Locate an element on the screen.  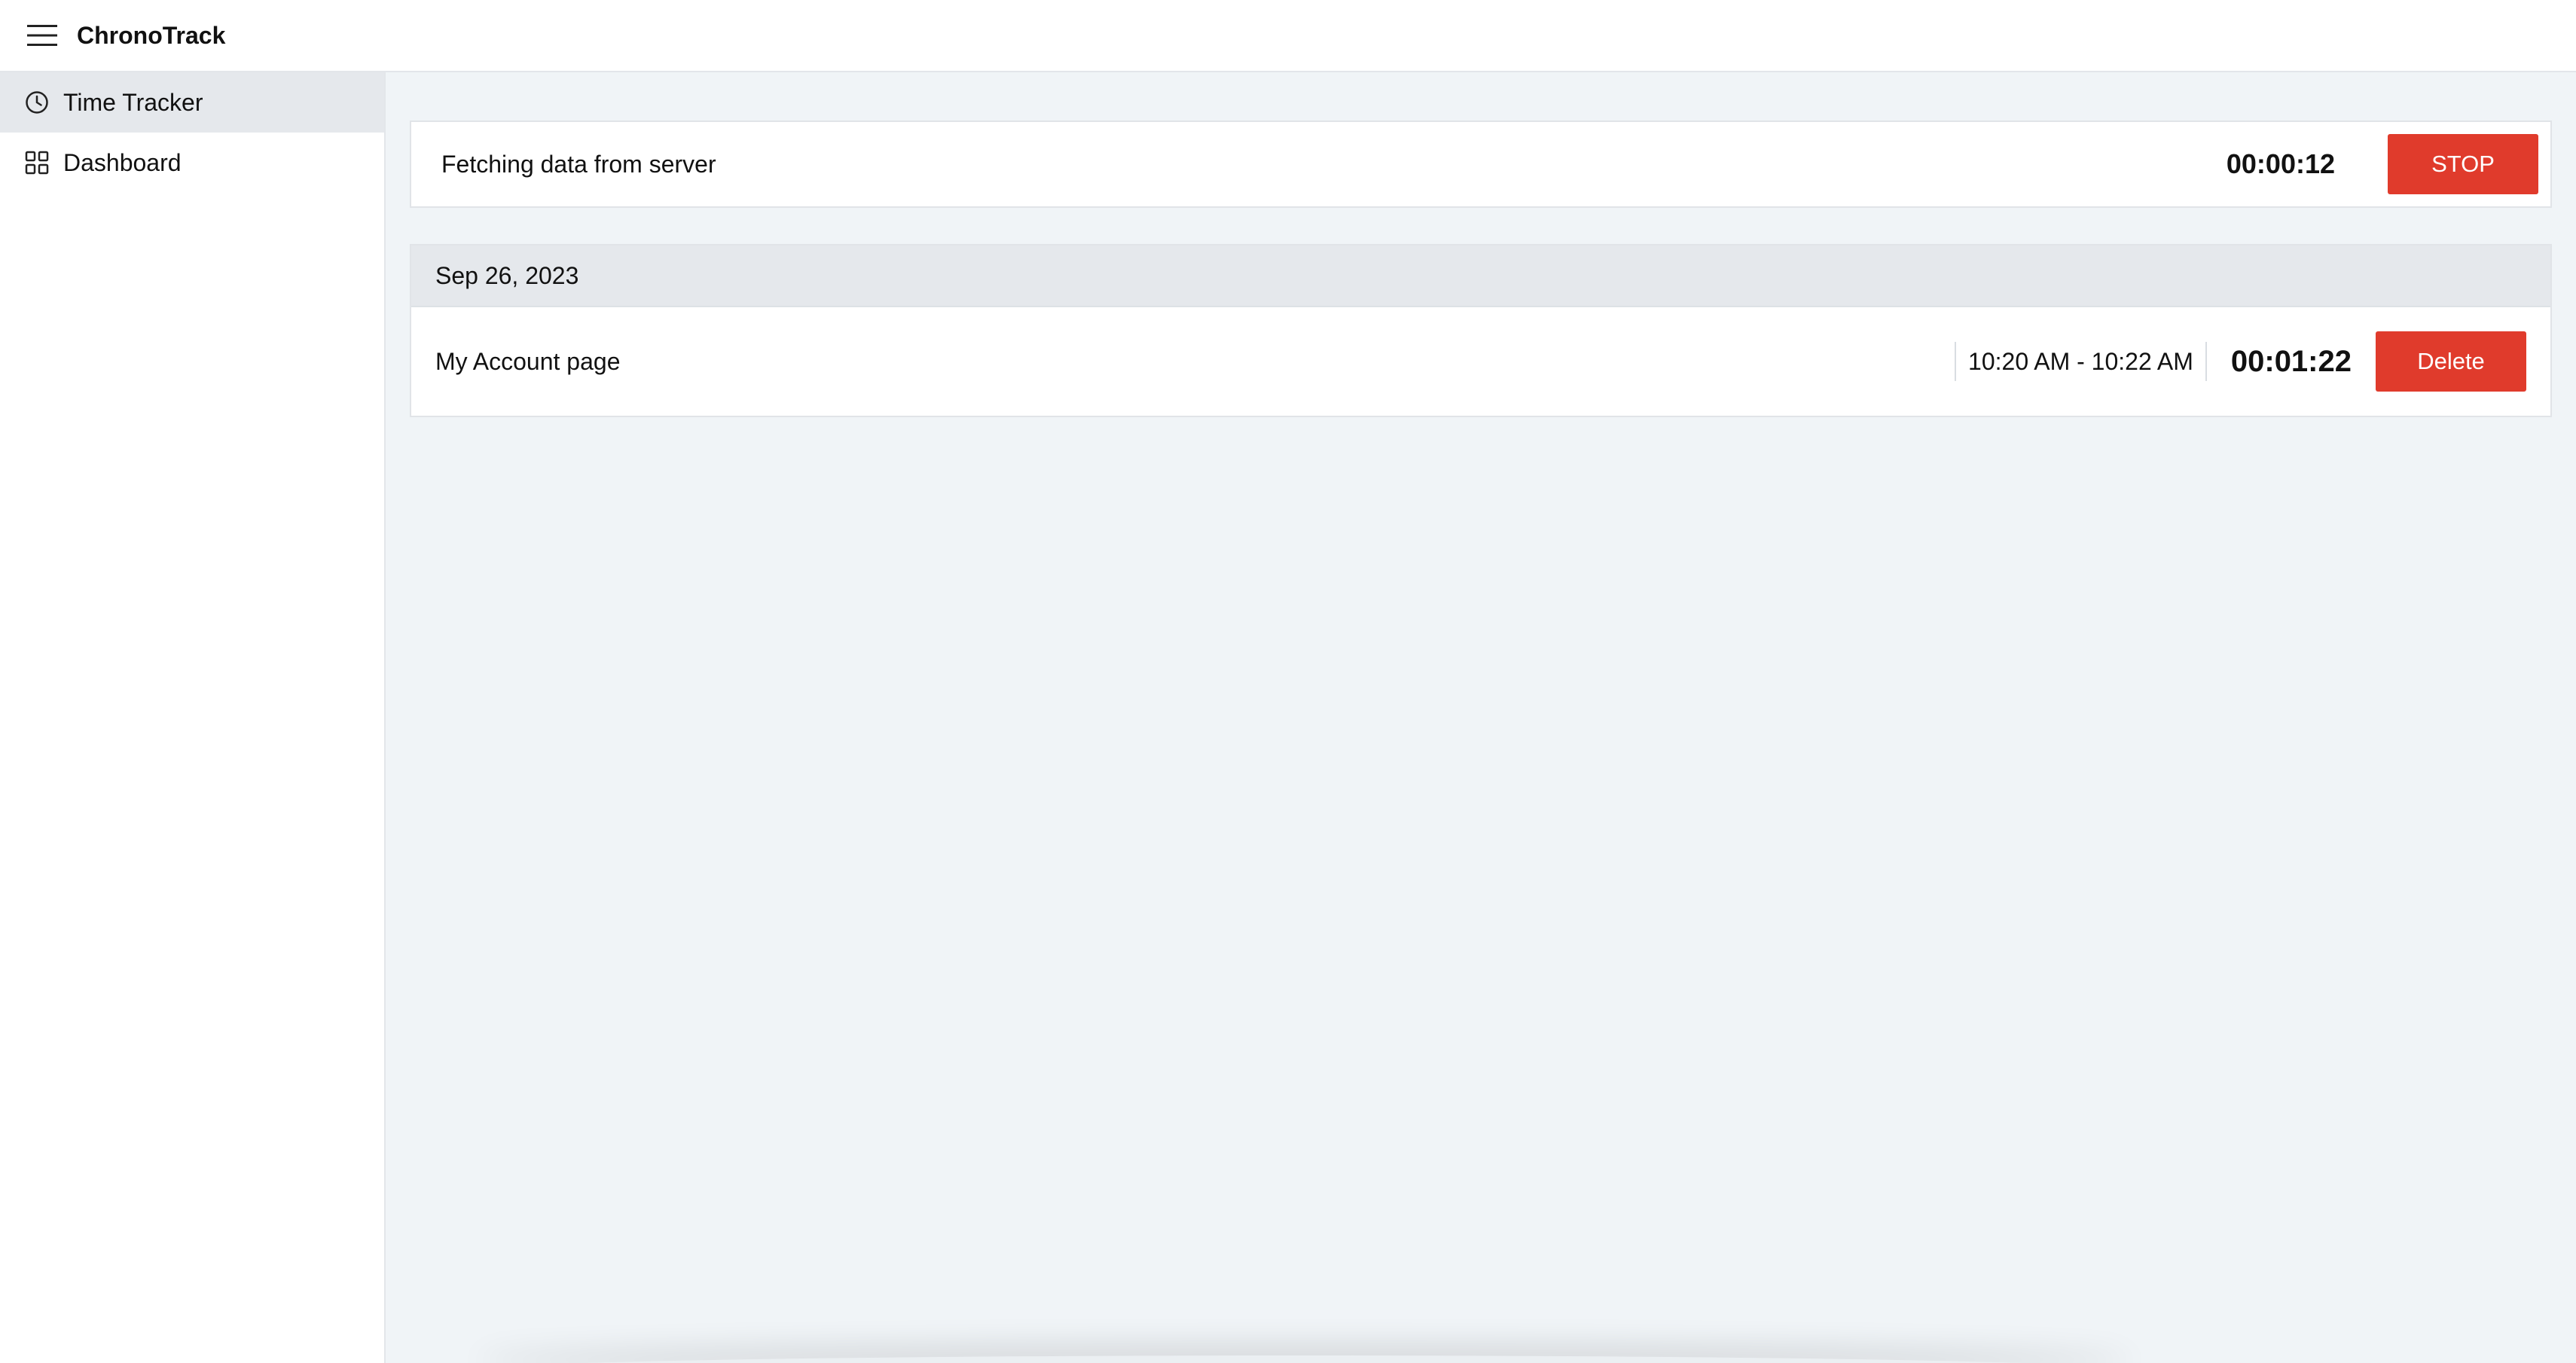
stop-button: STOP is located at coordinates (2463, 164).